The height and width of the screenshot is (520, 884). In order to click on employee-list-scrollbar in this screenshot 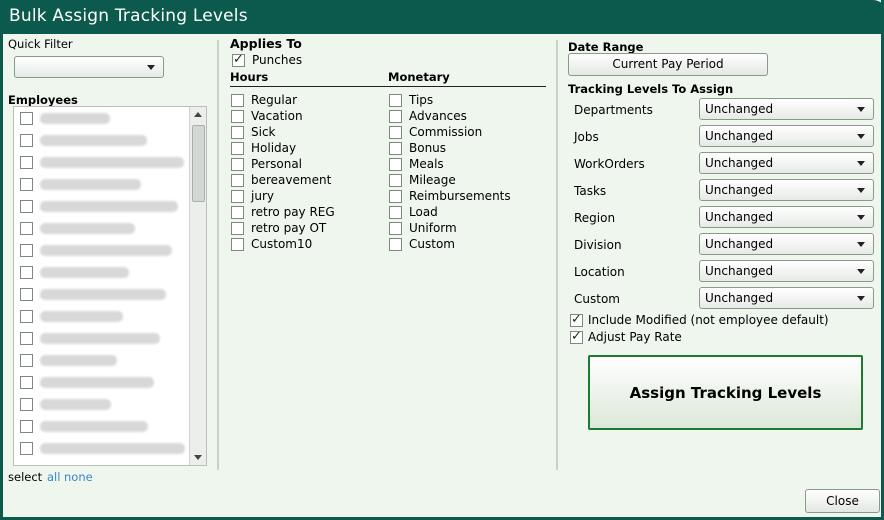, I will do `click(197, 286)`.